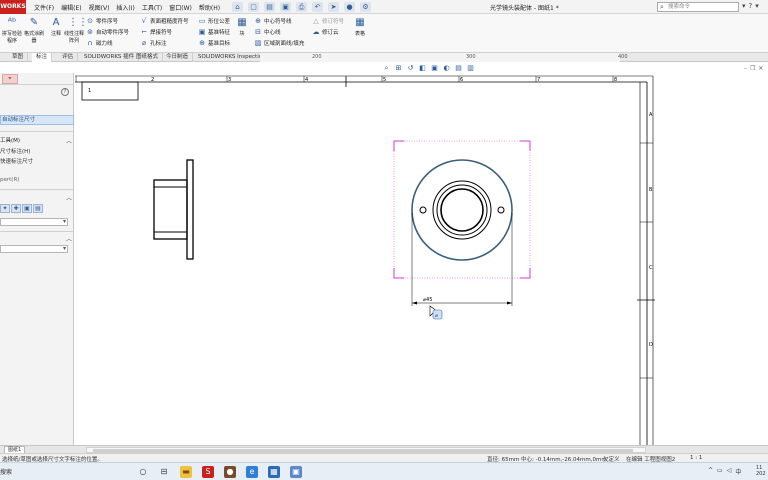 The width and height of the screenshot is (768, 480). Describe the element at coordinates (180, 7) in the screenshot. I see `menu-window: 窗口(W)` at that location.